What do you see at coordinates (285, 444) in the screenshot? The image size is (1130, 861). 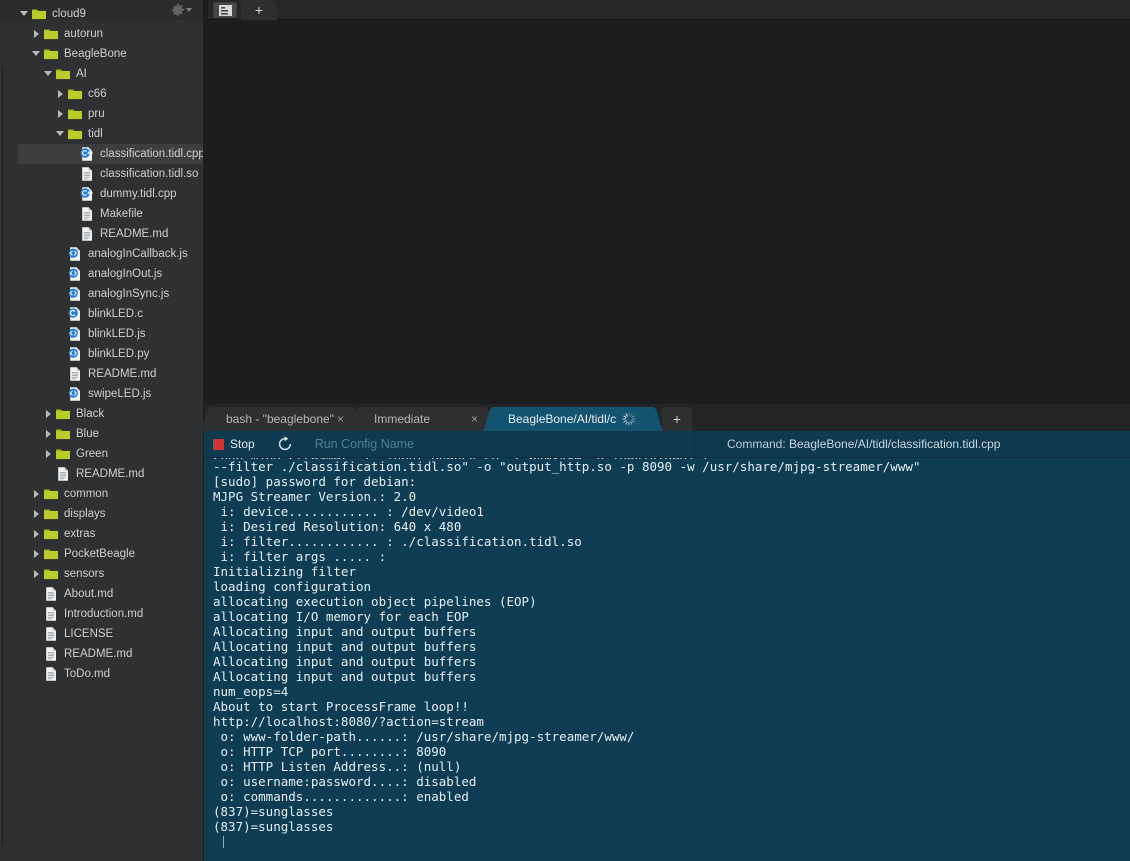 I see `restart-icon` at bounding box center [285, 444].